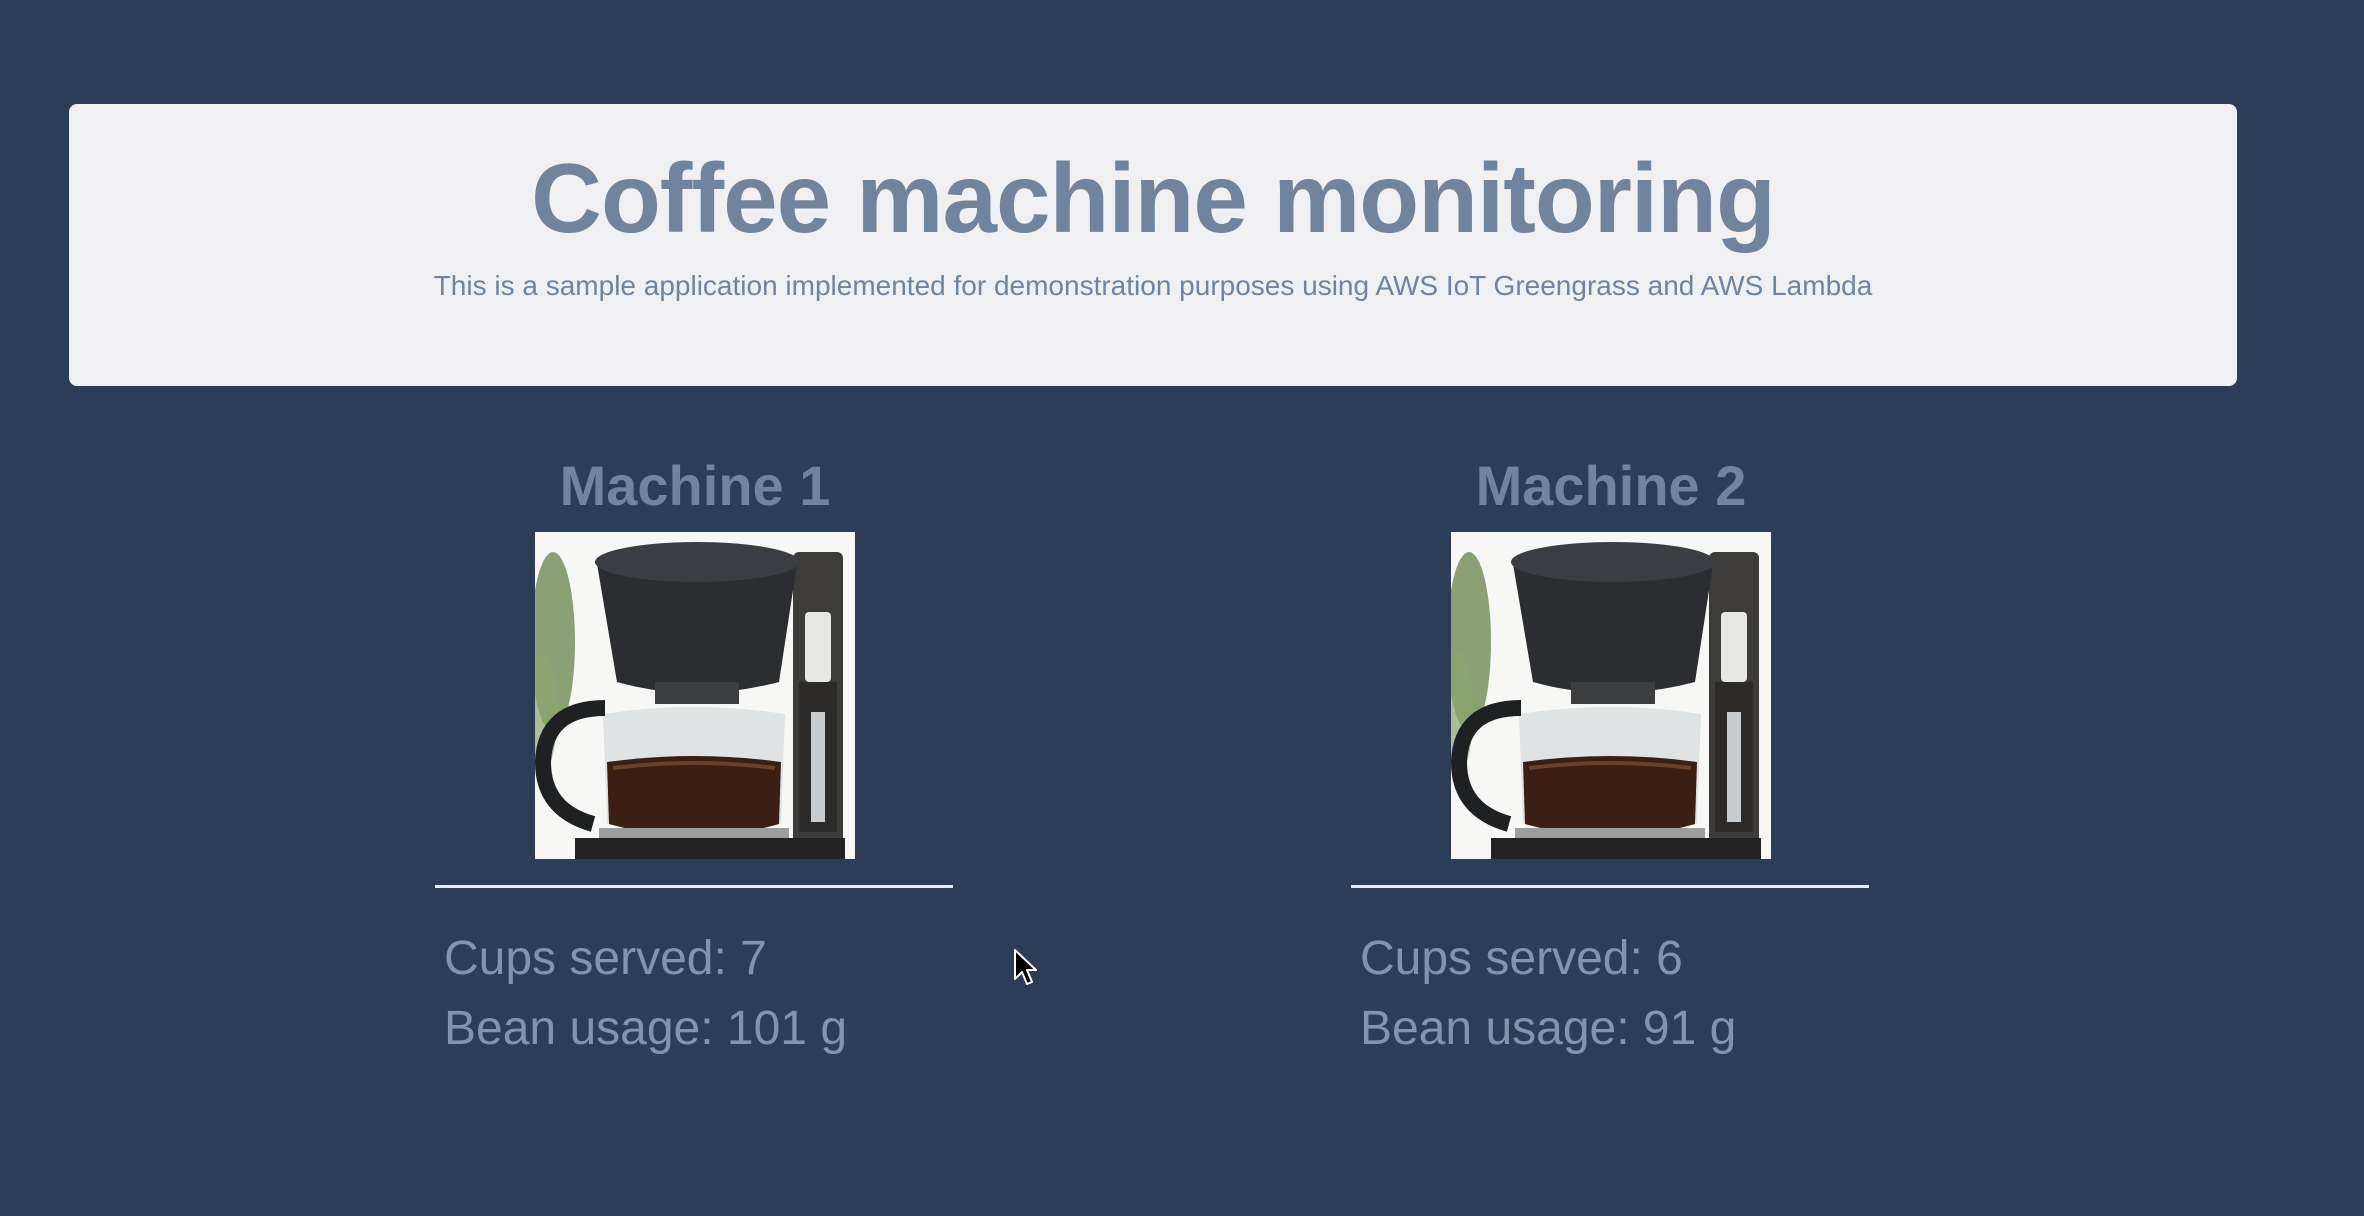 The image size is (2364, 1216). I want to click on mouse-pointer-icon, so click(1026, 968).